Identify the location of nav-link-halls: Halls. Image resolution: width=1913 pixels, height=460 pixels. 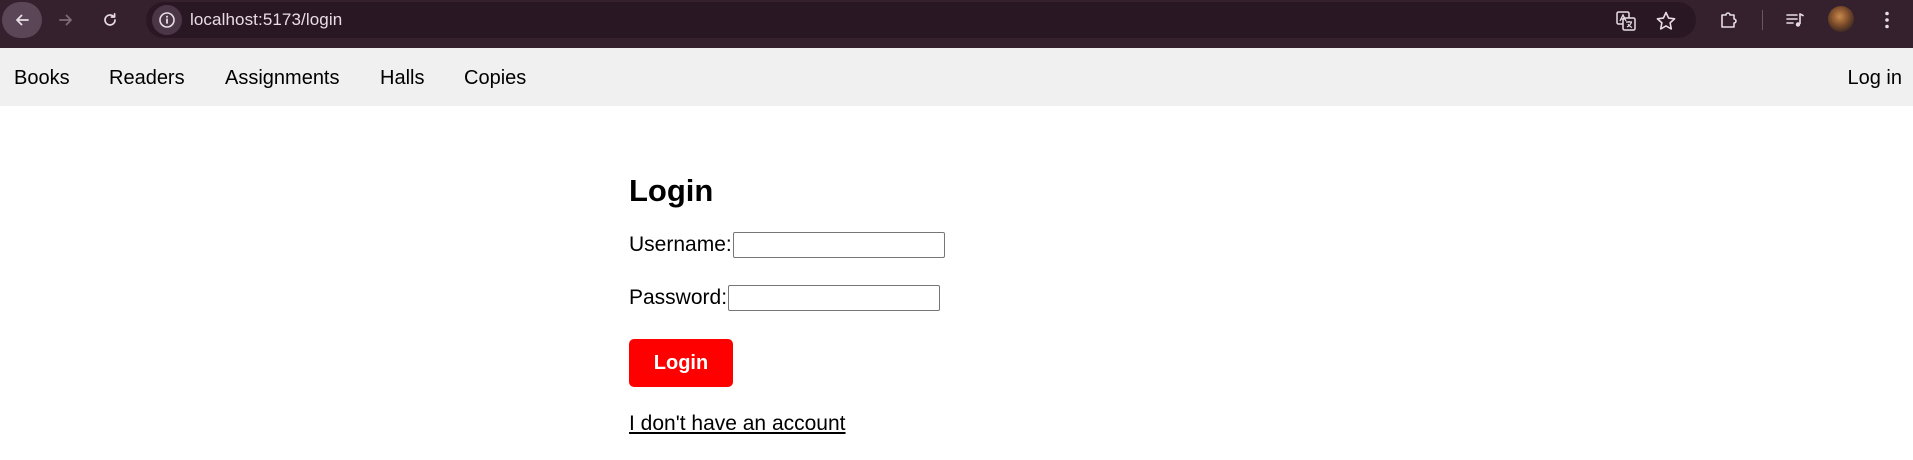
(402, 78).